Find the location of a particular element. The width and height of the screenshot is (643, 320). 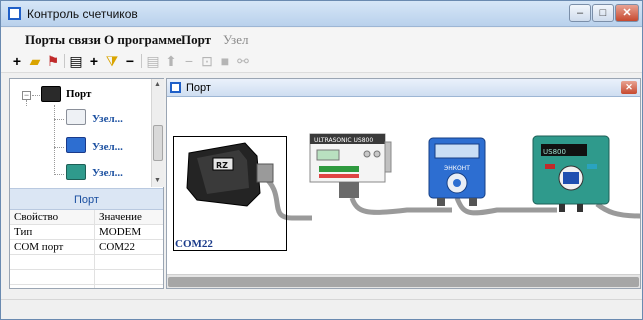

port-window-titlebar: Порт ✕ is located at coordinates (403, 88).